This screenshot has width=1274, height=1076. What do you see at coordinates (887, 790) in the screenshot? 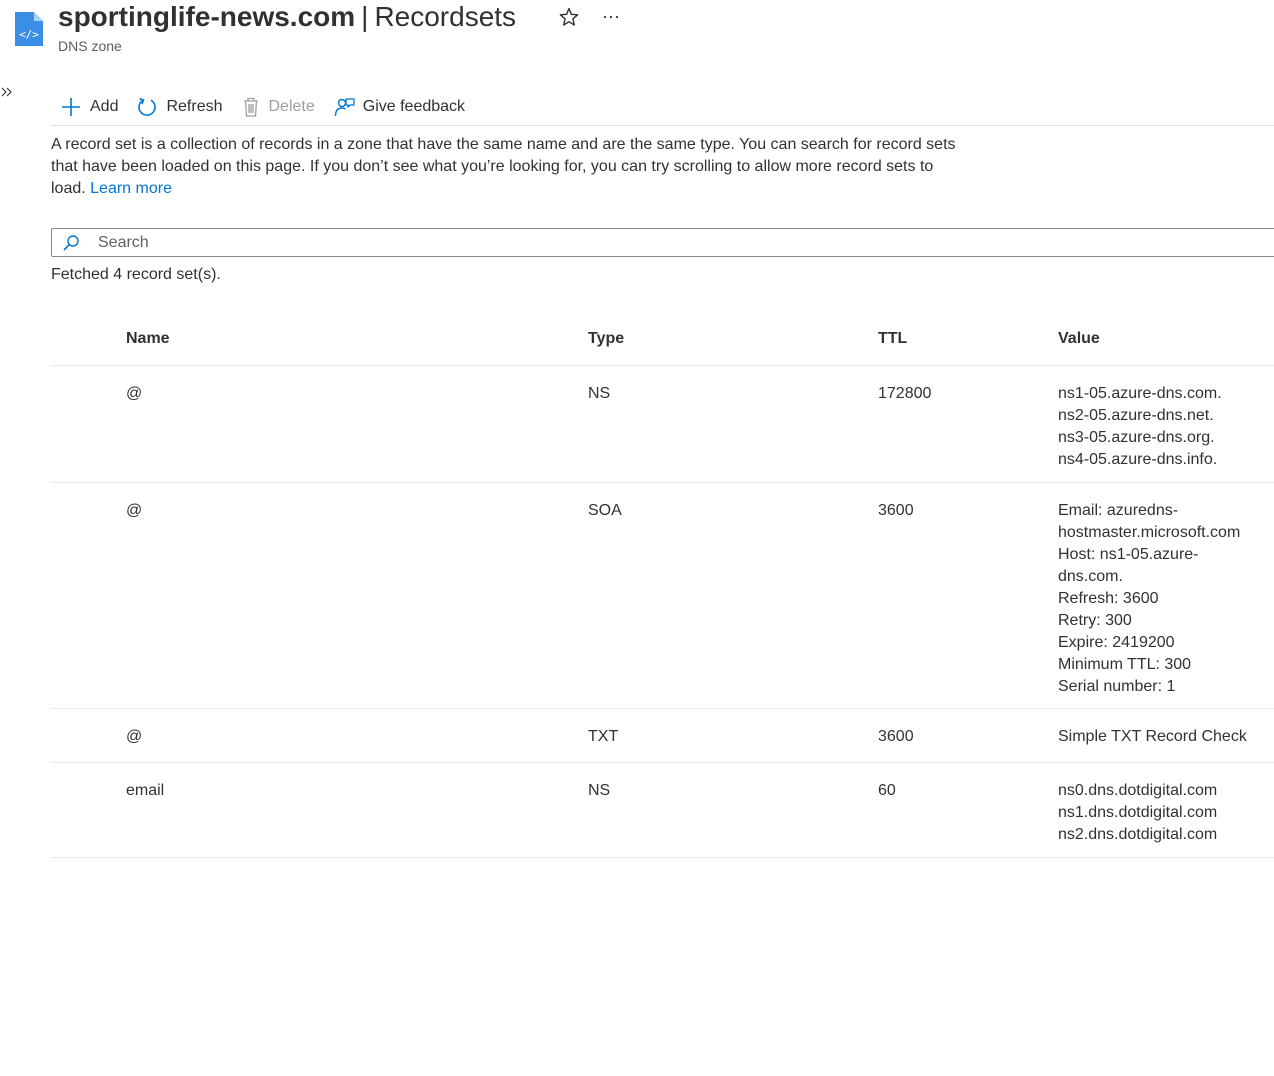
I see `record-ttl: 60` at bounding box center [887, 790].